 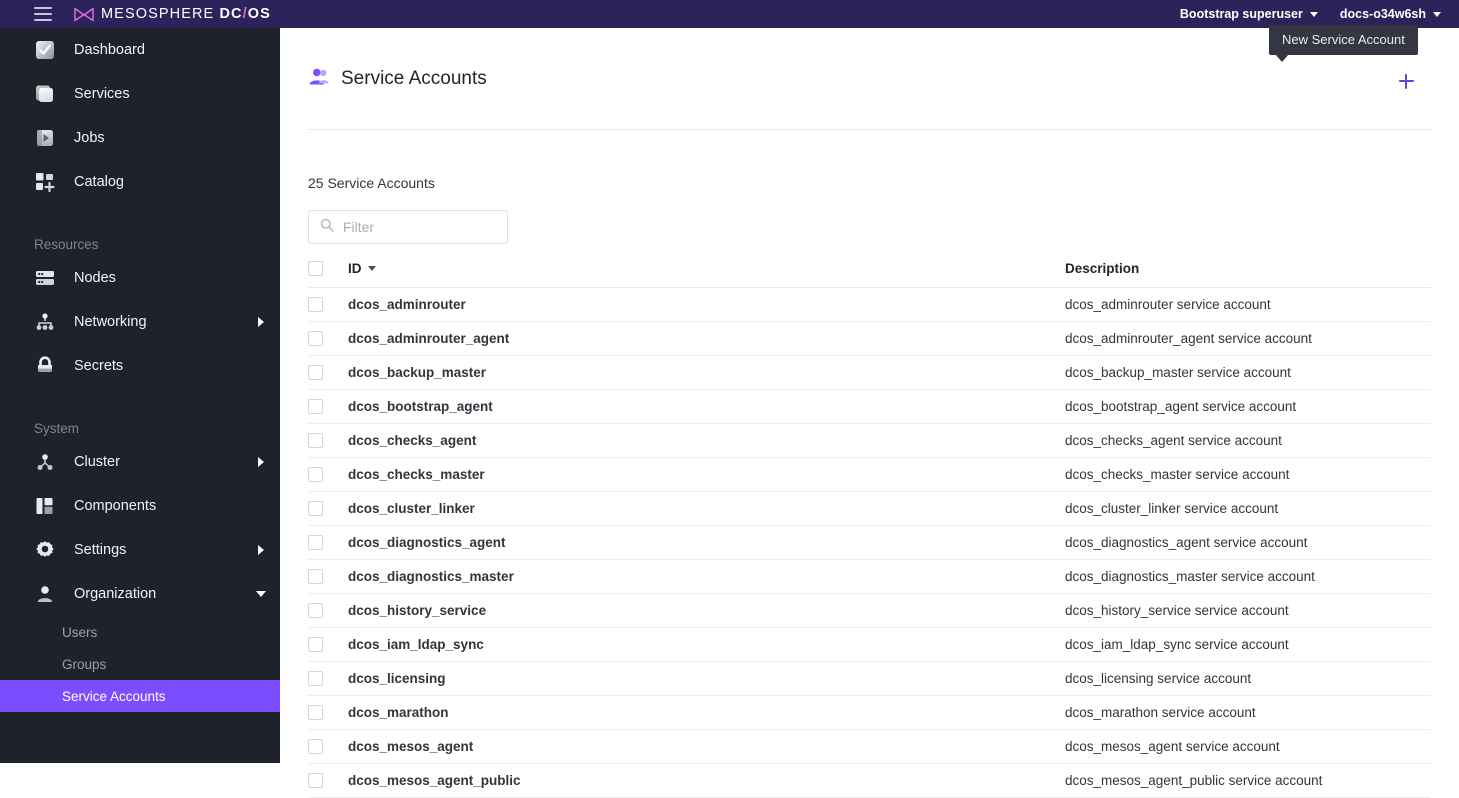 What do you see at coordinates (45, 138) in the screenshot?
I see `jobs-icon` at bounding box center [45, 138].